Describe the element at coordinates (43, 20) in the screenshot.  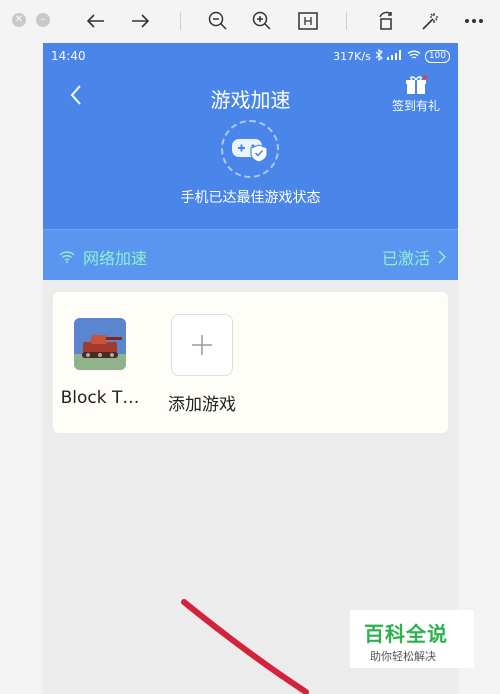
I see `minimize-icon: –` at that location.